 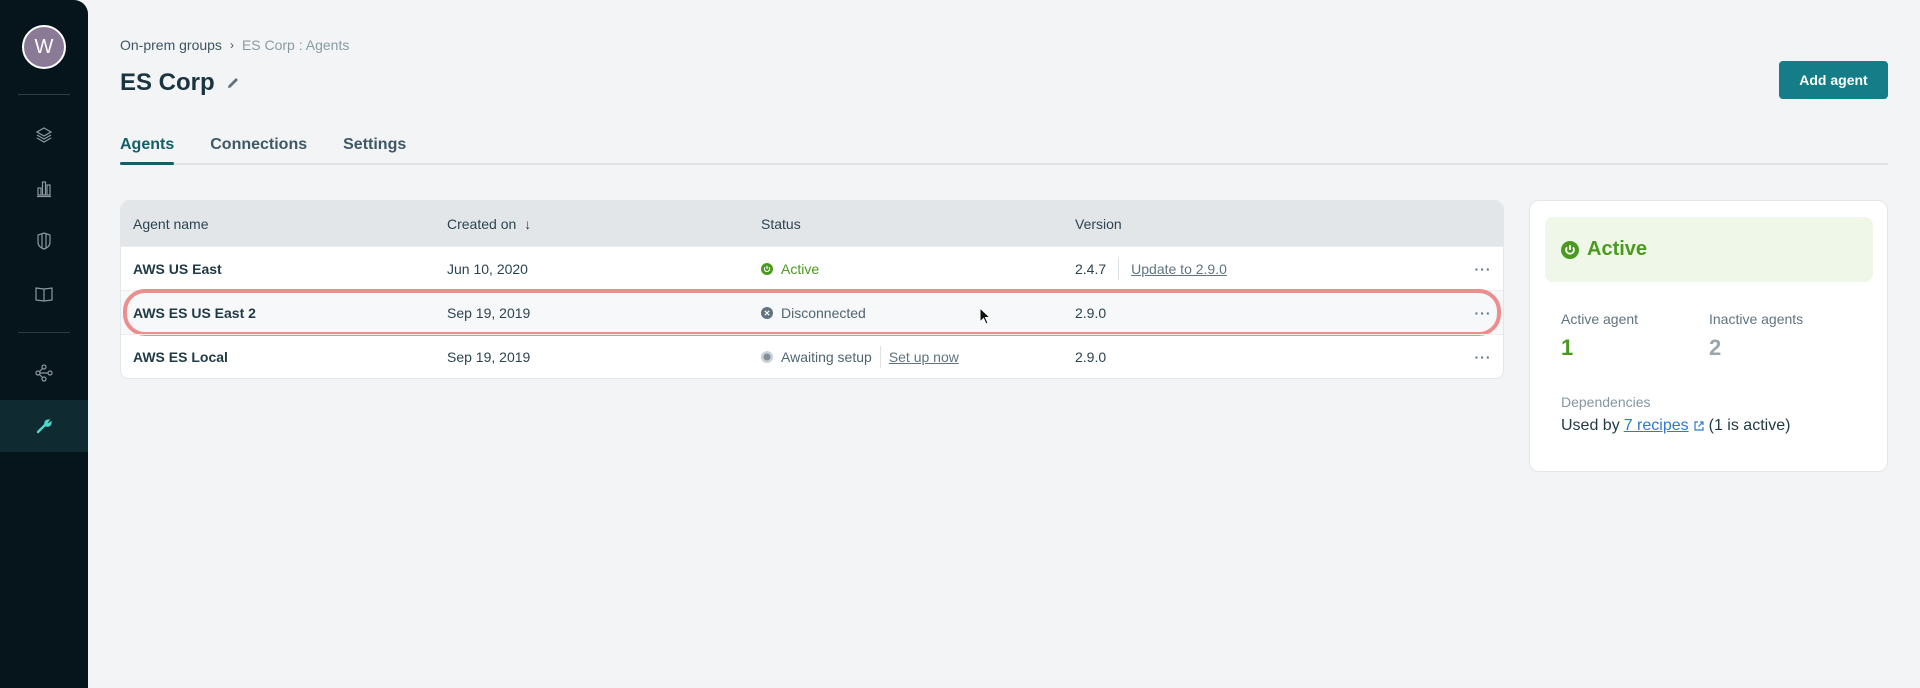 What do you see at coordinates (1699, 426) in the screenshot?
I see `external-link-icon` at bounding box center [1699, 426].